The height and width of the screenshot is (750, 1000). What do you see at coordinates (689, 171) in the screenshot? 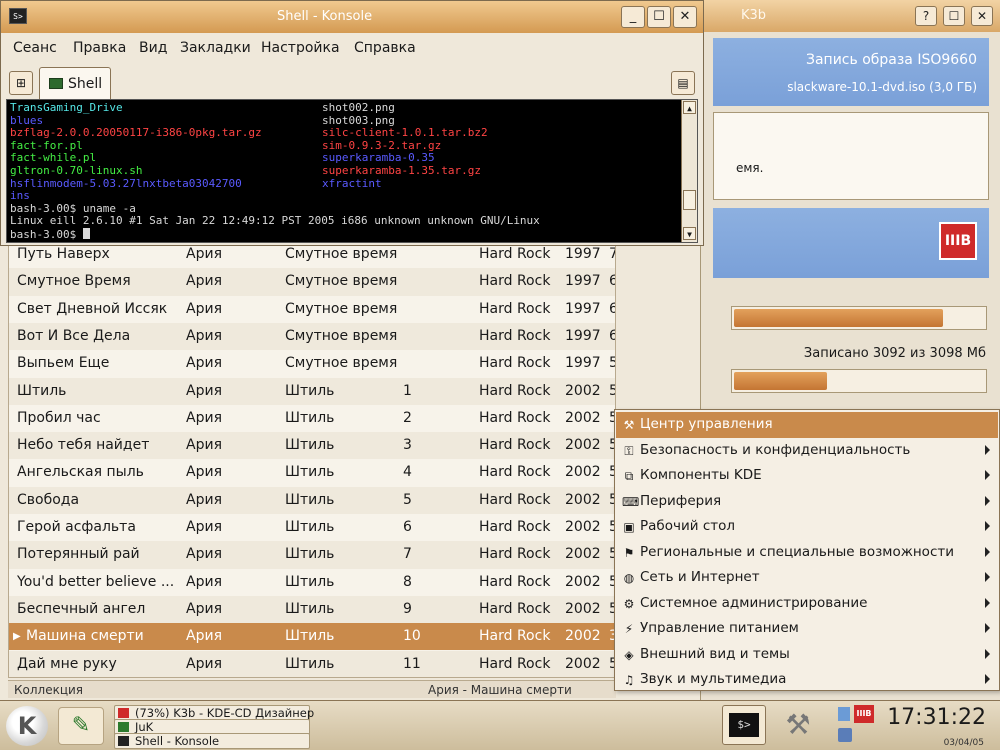
I see `terminal-scrollbar: ▲ ▼` at bounding box center [689, 171].